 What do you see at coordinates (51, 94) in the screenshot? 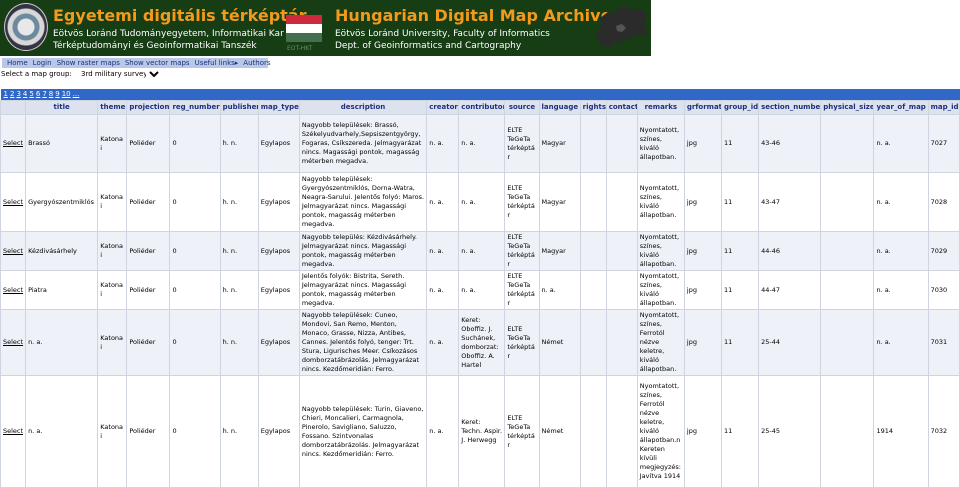
I see `pager-link-8: 8` at bounding box center [51, 94].